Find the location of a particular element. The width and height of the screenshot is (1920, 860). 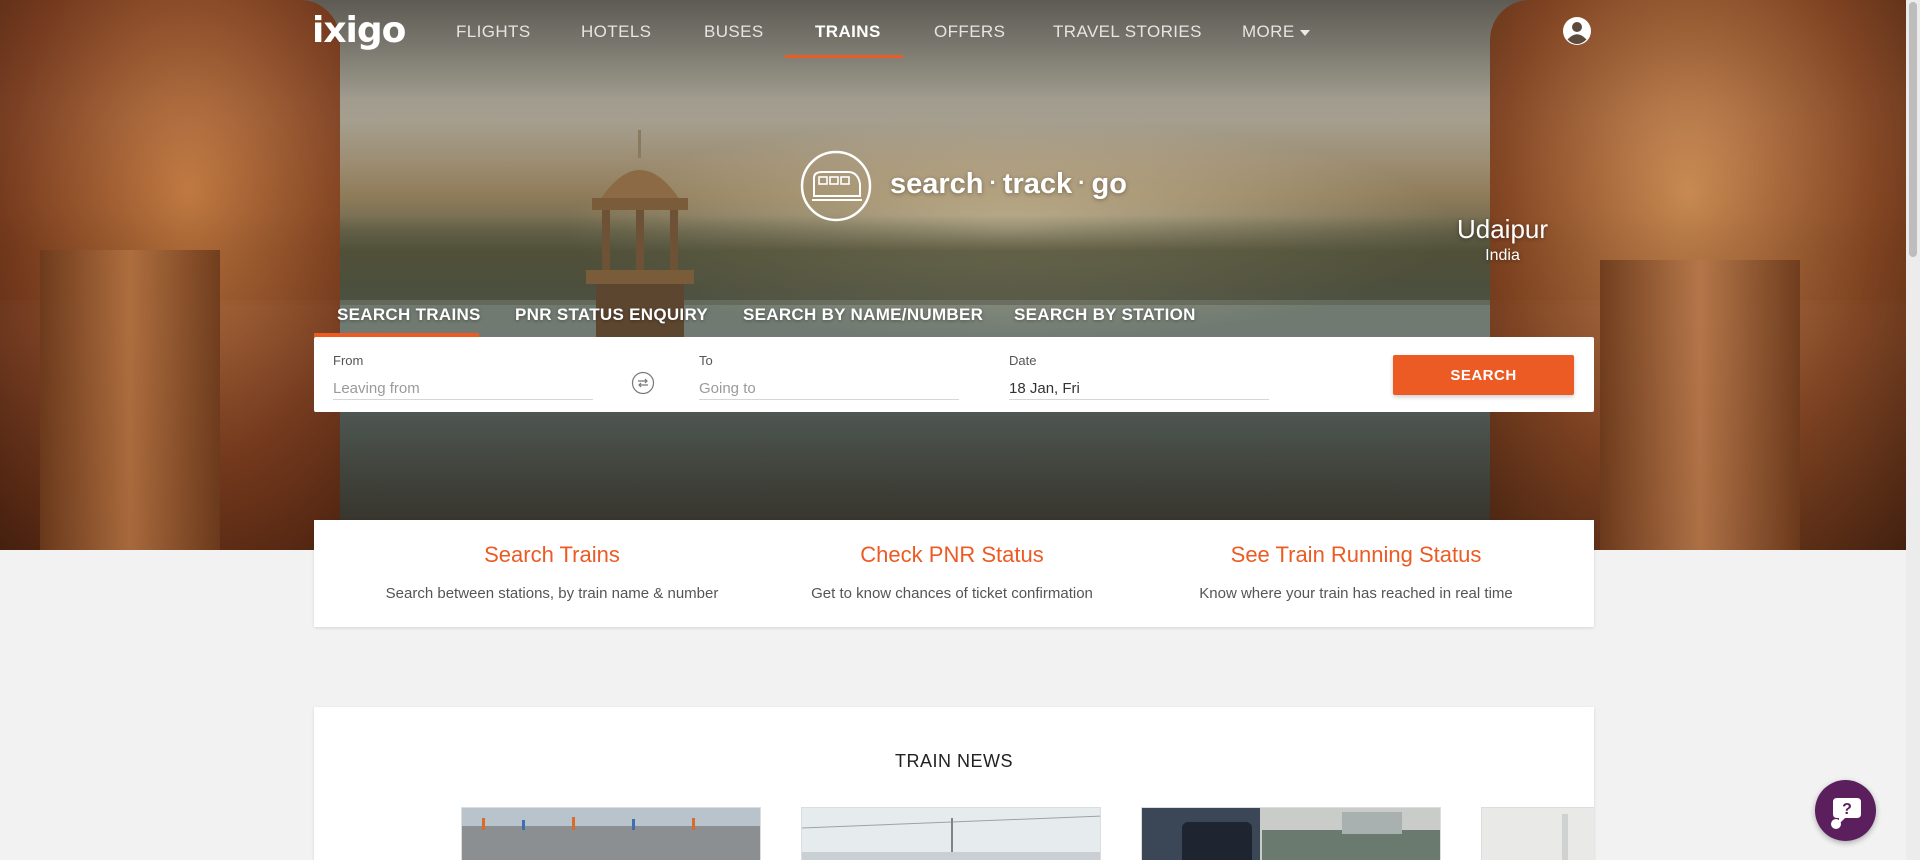

nav-trains: TRAINS is located at coordinates (848, 32).